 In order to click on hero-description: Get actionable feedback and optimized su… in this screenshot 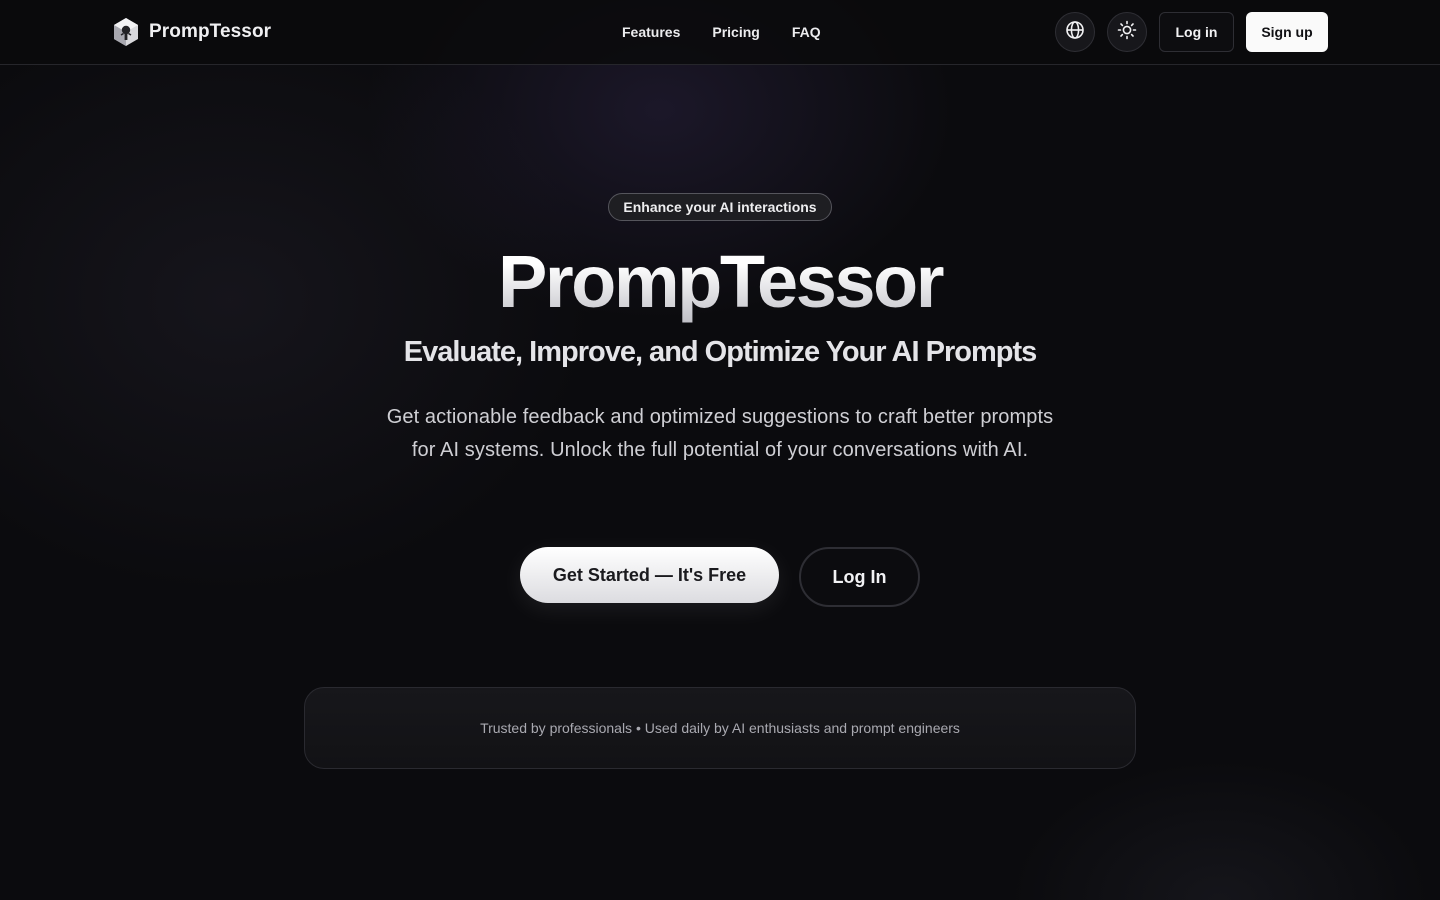, I will do `click(720, 433)`.